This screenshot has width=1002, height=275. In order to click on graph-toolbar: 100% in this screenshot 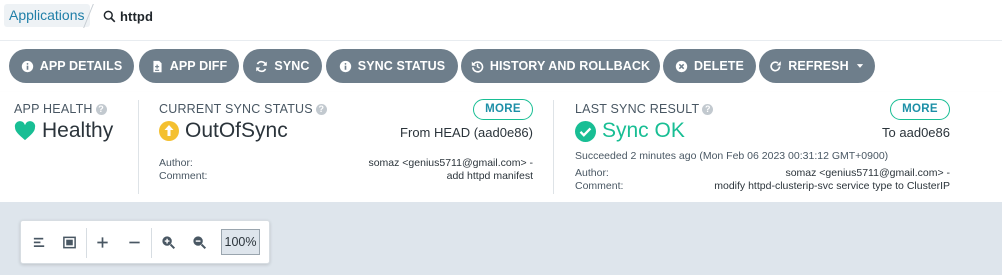, I will do `click(145, 242)`.